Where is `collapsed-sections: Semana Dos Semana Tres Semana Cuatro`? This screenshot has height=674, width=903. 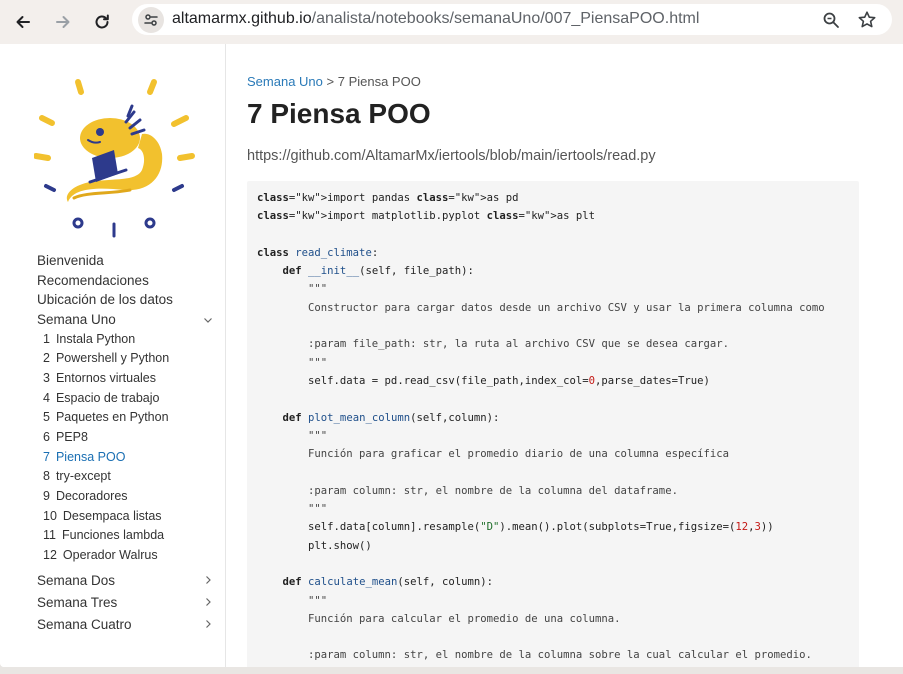
collapsed-sections: Semana Dos Semana Tres Semana Cuatro is located at coordinates (127, 603).